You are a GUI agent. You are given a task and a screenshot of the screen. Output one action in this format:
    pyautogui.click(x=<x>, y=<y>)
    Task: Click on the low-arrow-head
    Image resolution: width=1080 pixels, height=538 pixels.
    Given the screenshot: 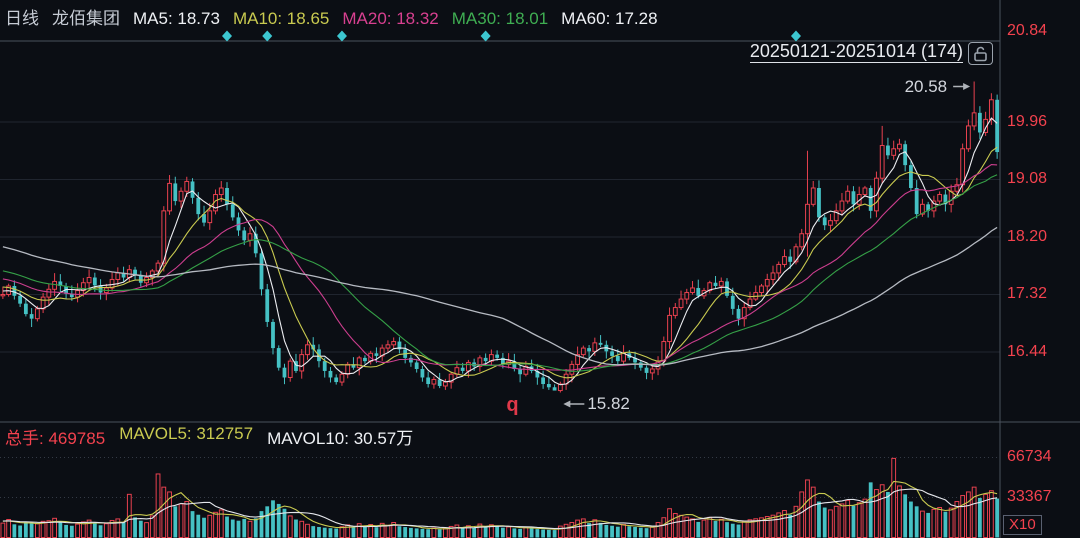 What is the action you would take?
    pyautogui.click(x=567, y=404)
    